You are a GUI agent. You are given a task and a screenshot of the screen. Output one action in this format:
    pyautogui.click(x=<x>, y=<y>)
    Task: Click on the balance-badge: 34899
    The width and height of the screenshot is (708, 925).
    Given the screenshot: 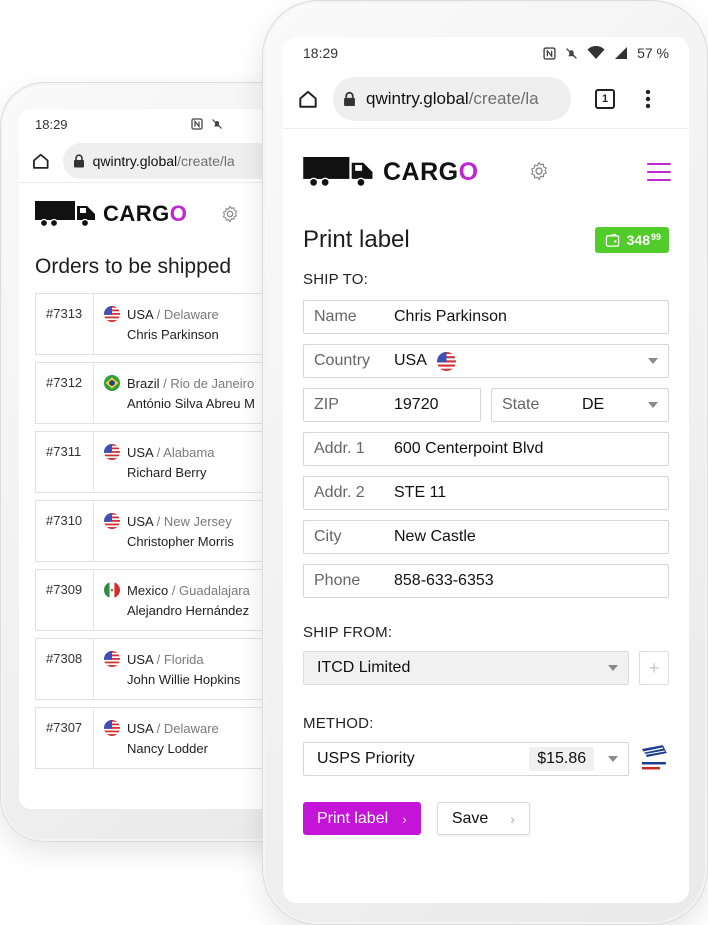 What is the action you would take?
    pyautogui.click(x=631, y=240)
    